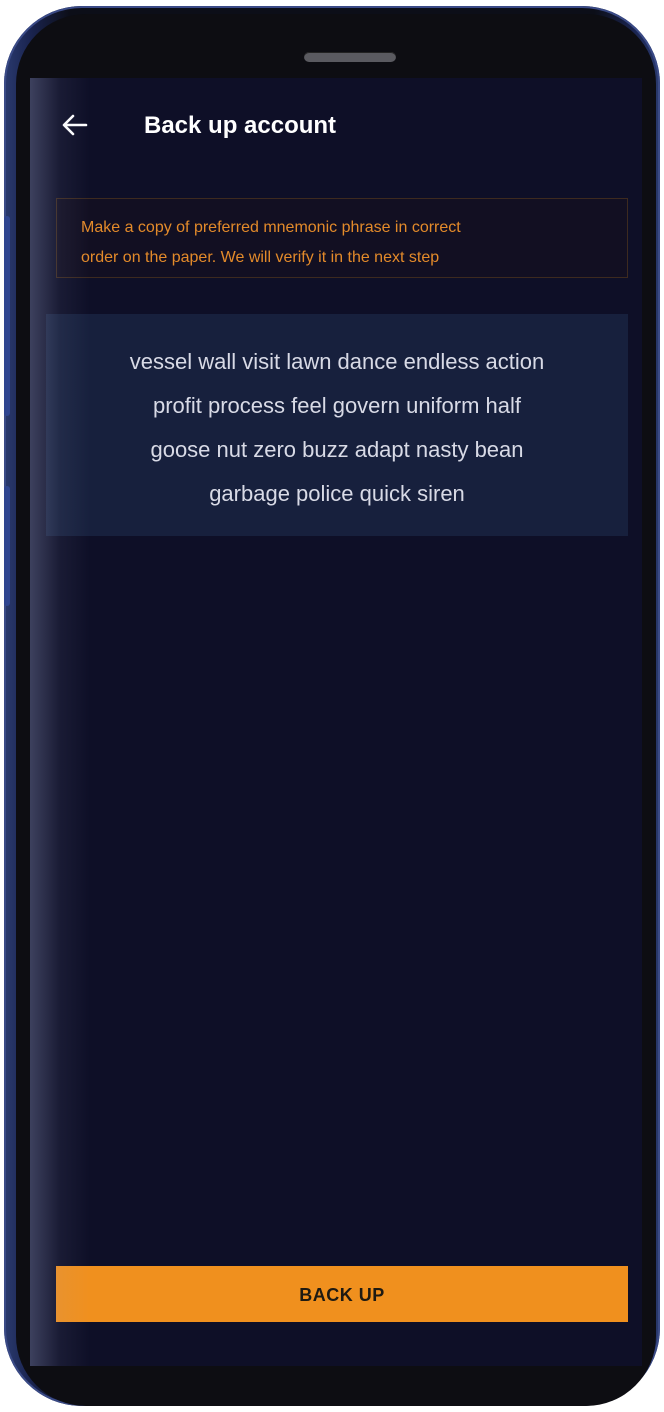  Describe the element at coordinates (7, 546) in the screenshot. I see `bixby-button` at that location.